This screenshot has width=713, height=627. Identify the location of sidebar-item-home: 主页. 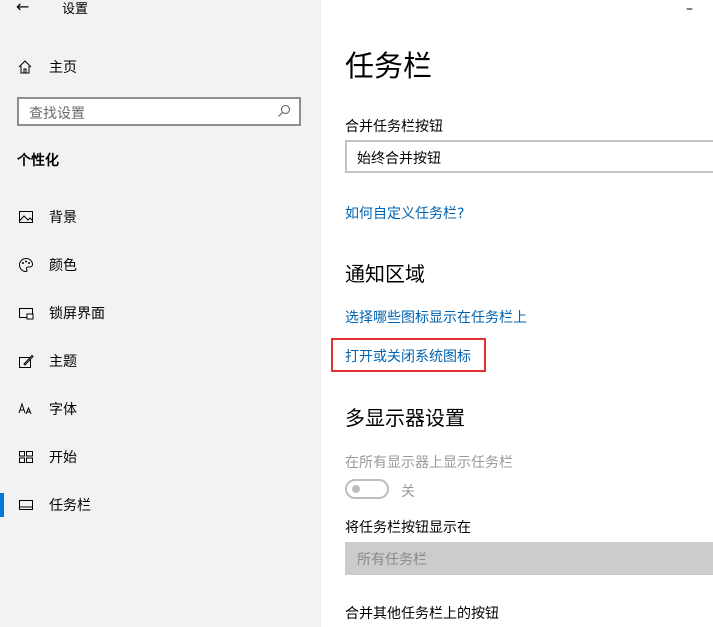
(47, 67).